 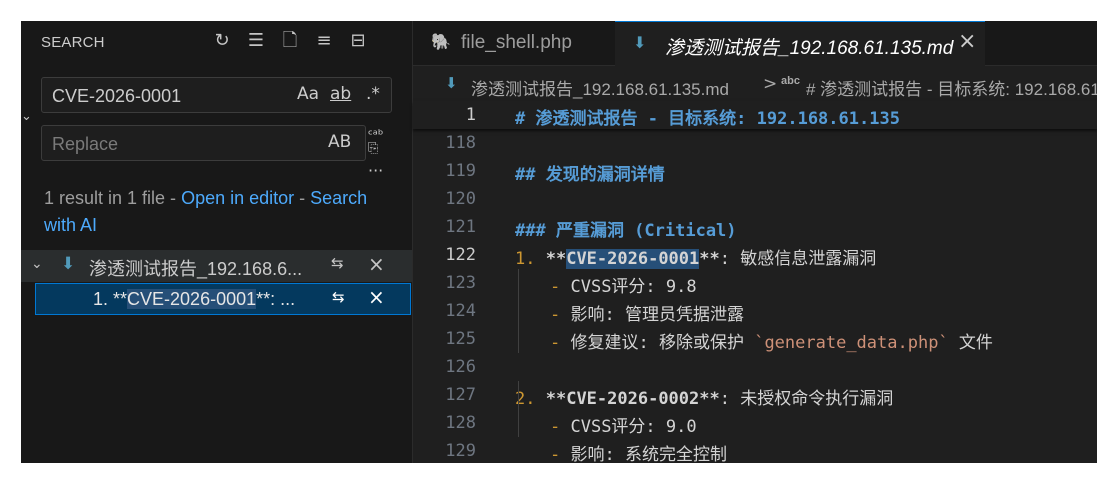 I want to click on replace-all-icon: ᶜᵃᵇ ⎘, so click(x=375, y=142).